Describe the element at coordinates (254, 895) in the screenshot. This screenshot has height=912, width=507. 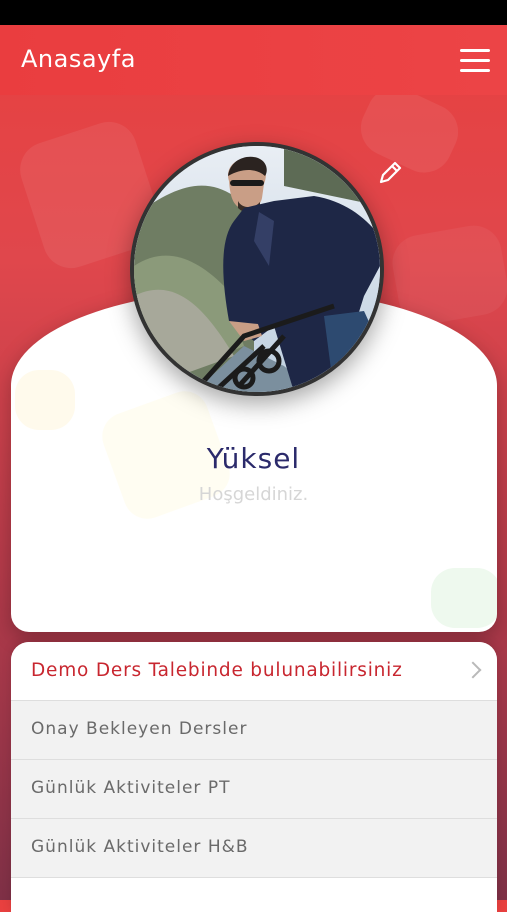
I see `list-item` at that location.